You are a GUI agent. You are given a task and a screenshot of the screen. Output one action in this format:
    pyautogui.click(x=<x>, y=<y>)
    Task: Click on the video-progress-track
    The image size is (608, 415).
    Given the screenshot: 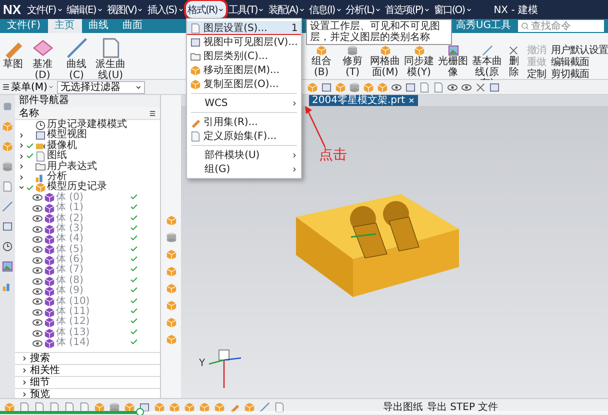 What is the action you would take?
    pyautogui.click(x=304, y=412)
    